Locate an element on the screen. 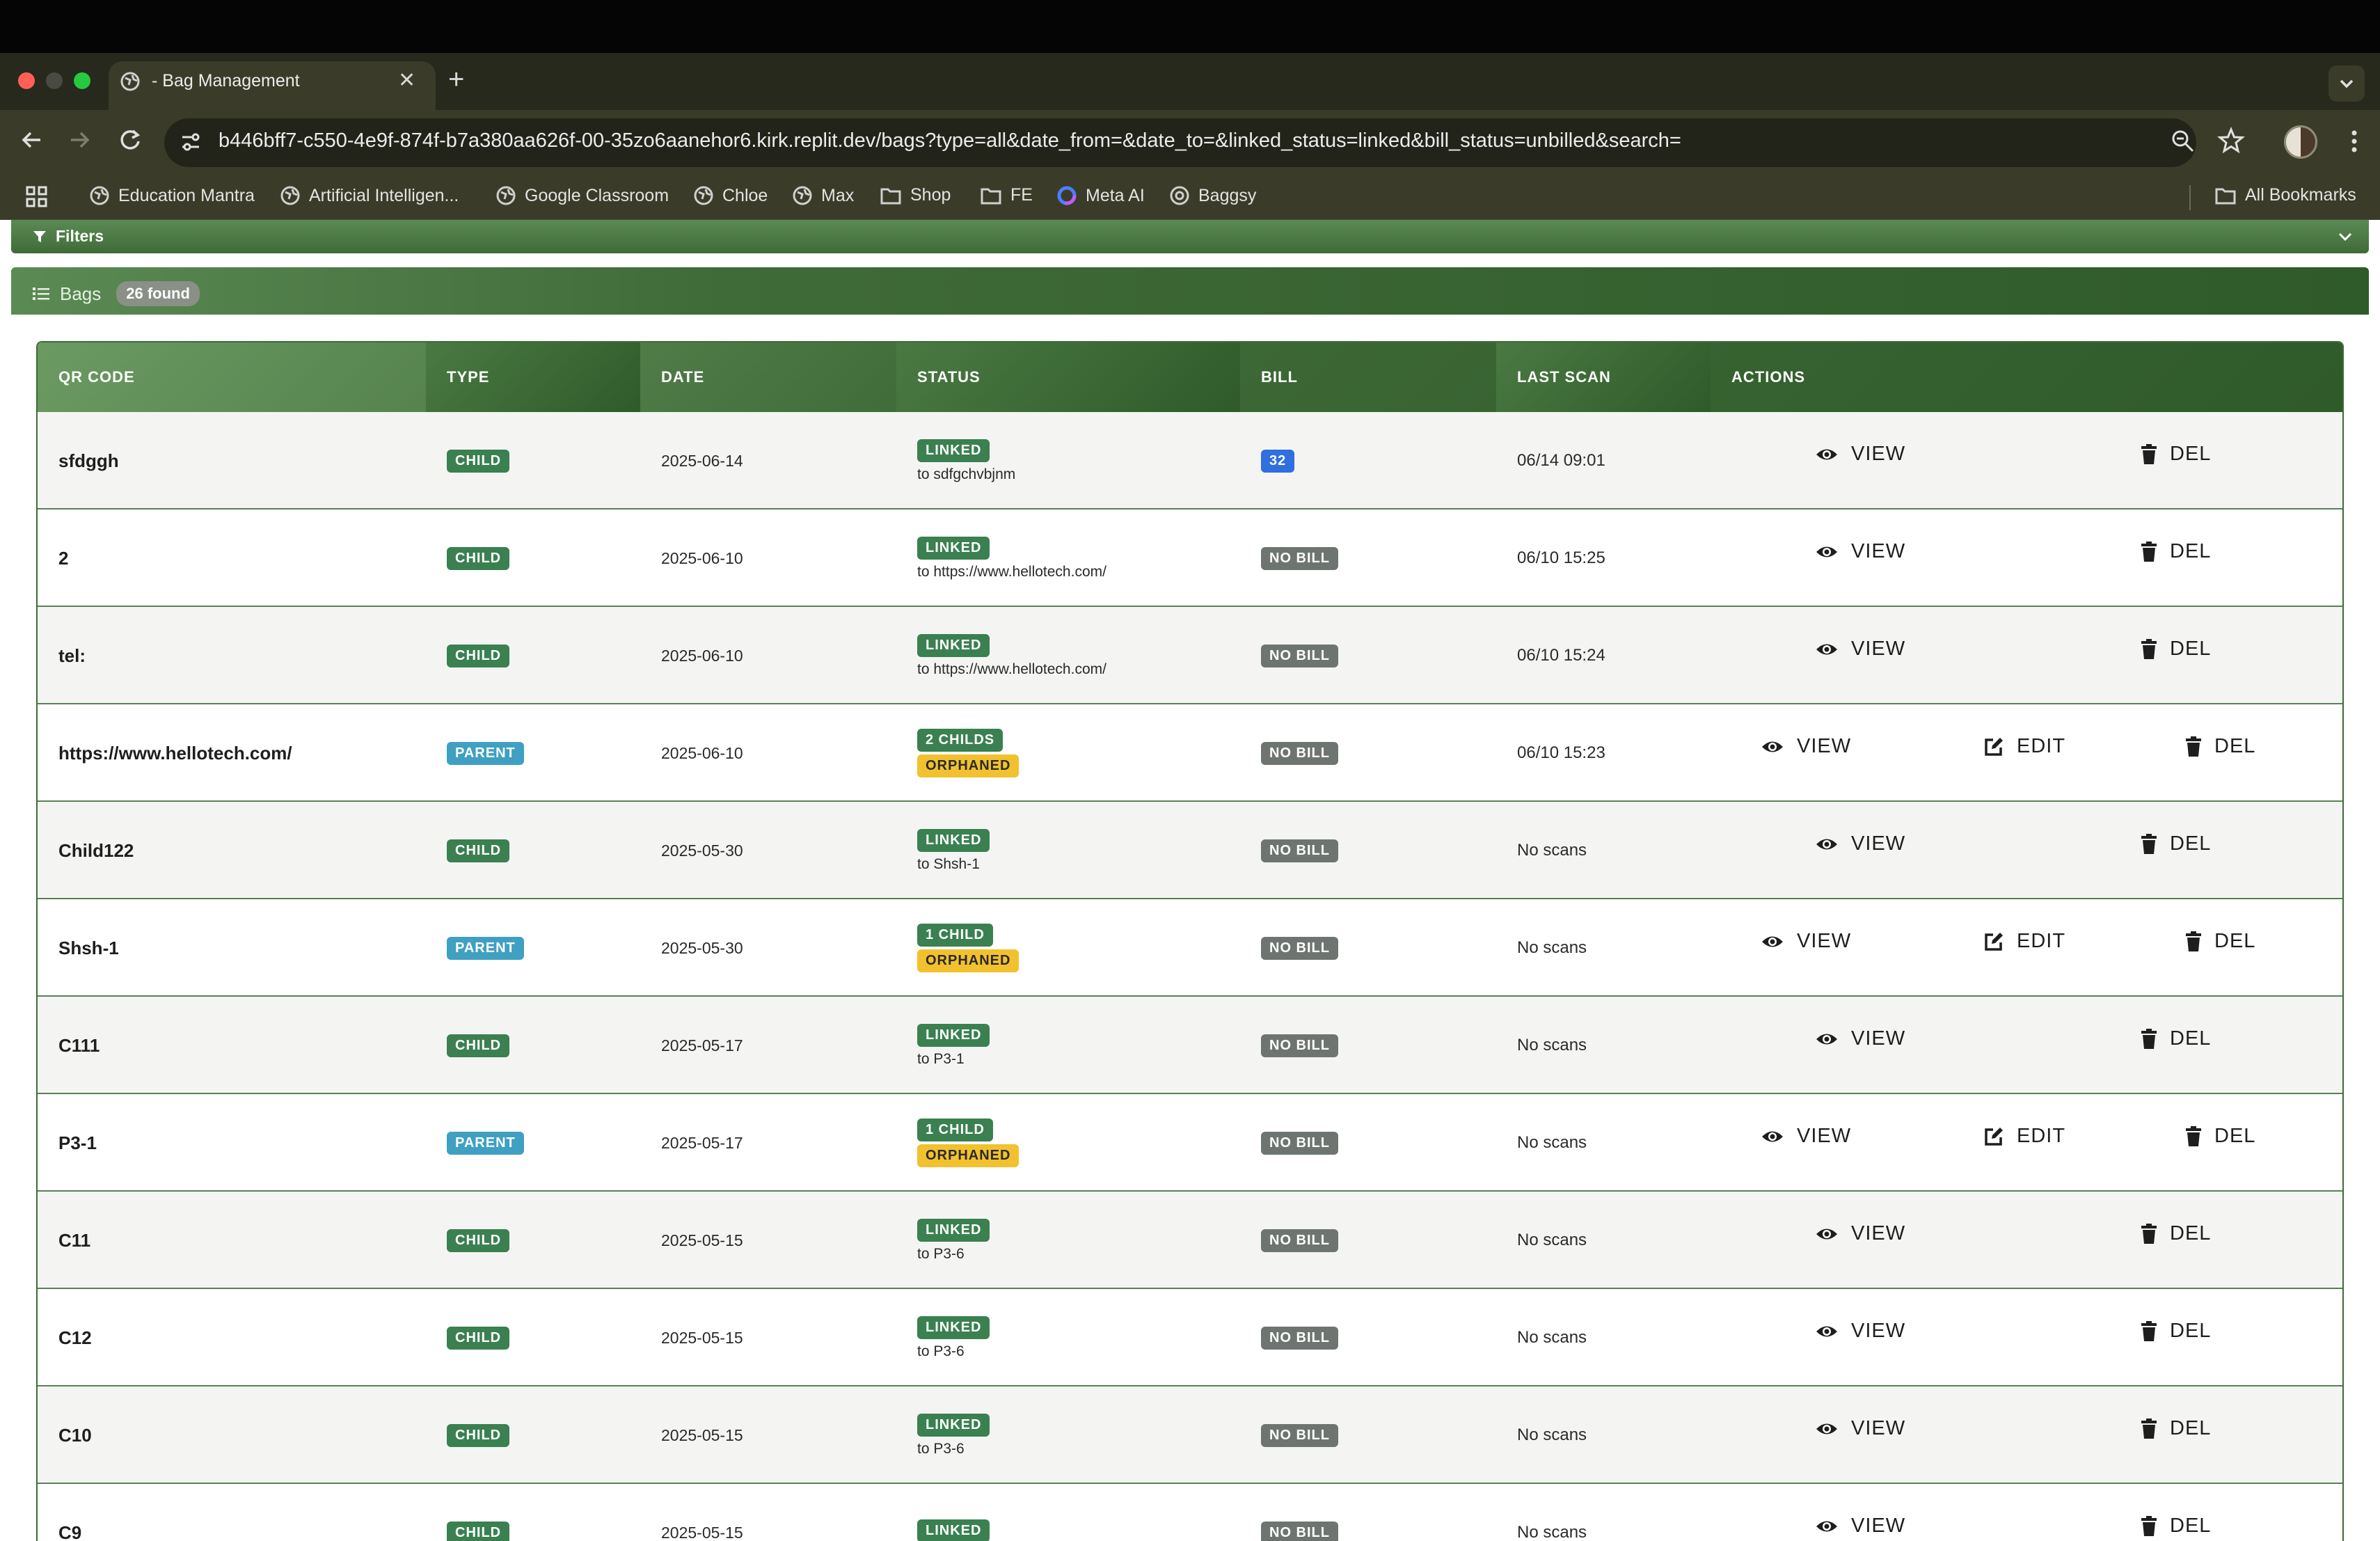 The image size is (2380, 1541). bill-cell: NO BILL is located at coordinates (1368, 948).